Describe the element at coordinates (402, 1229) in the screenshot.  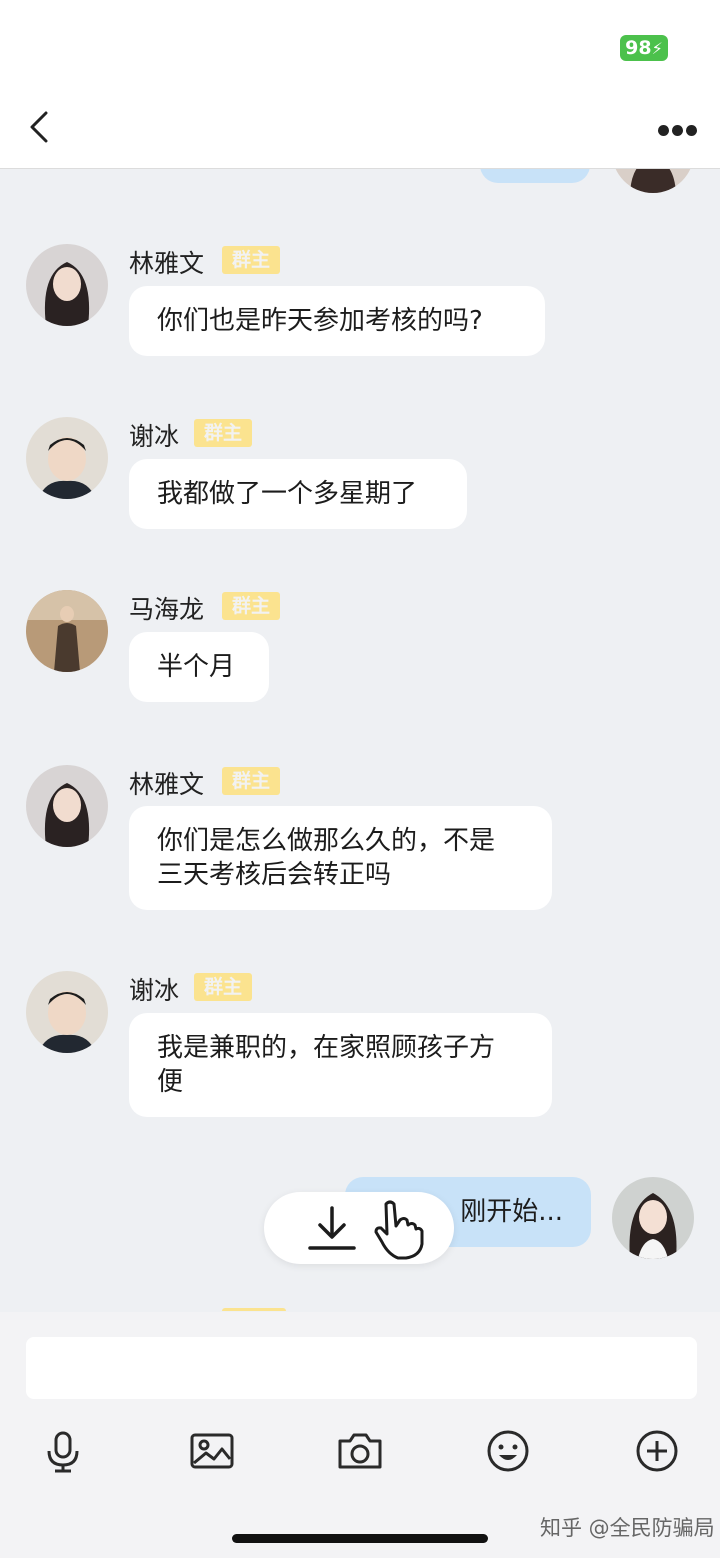
I see `pointing-hand-icon` at that location.